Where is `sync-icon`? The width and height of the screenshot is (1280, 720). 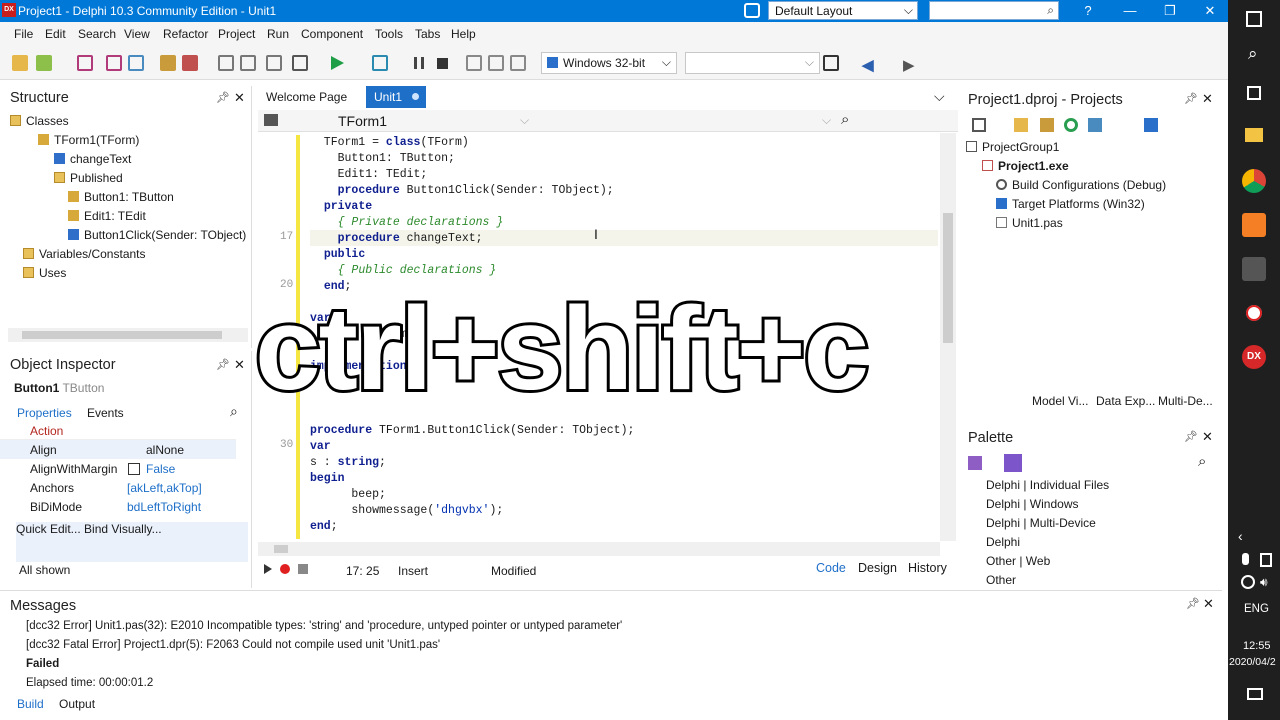 sync-icon is located at coordinates (979, 125).